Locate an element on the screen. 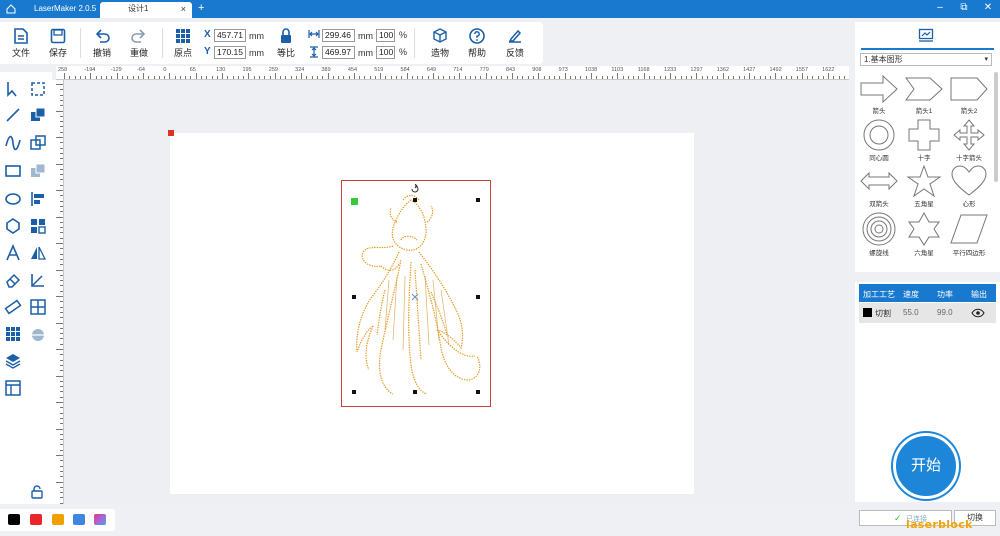 The image size is (1000, 536). create-button: 造物 is located at coordinates (440, 43).